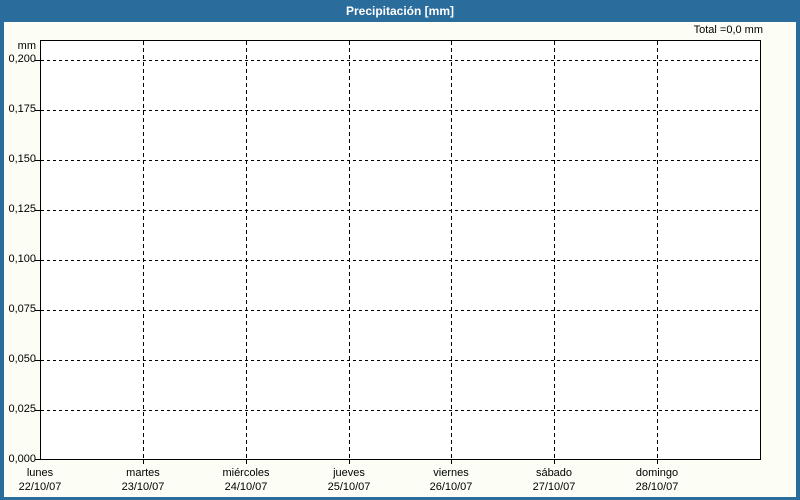 This screenshot has height=500, width=800. What do you see at coordinates (246, 473) in the screenshot?
I see `day-name: miércoles` at bounding box center [246, 473].